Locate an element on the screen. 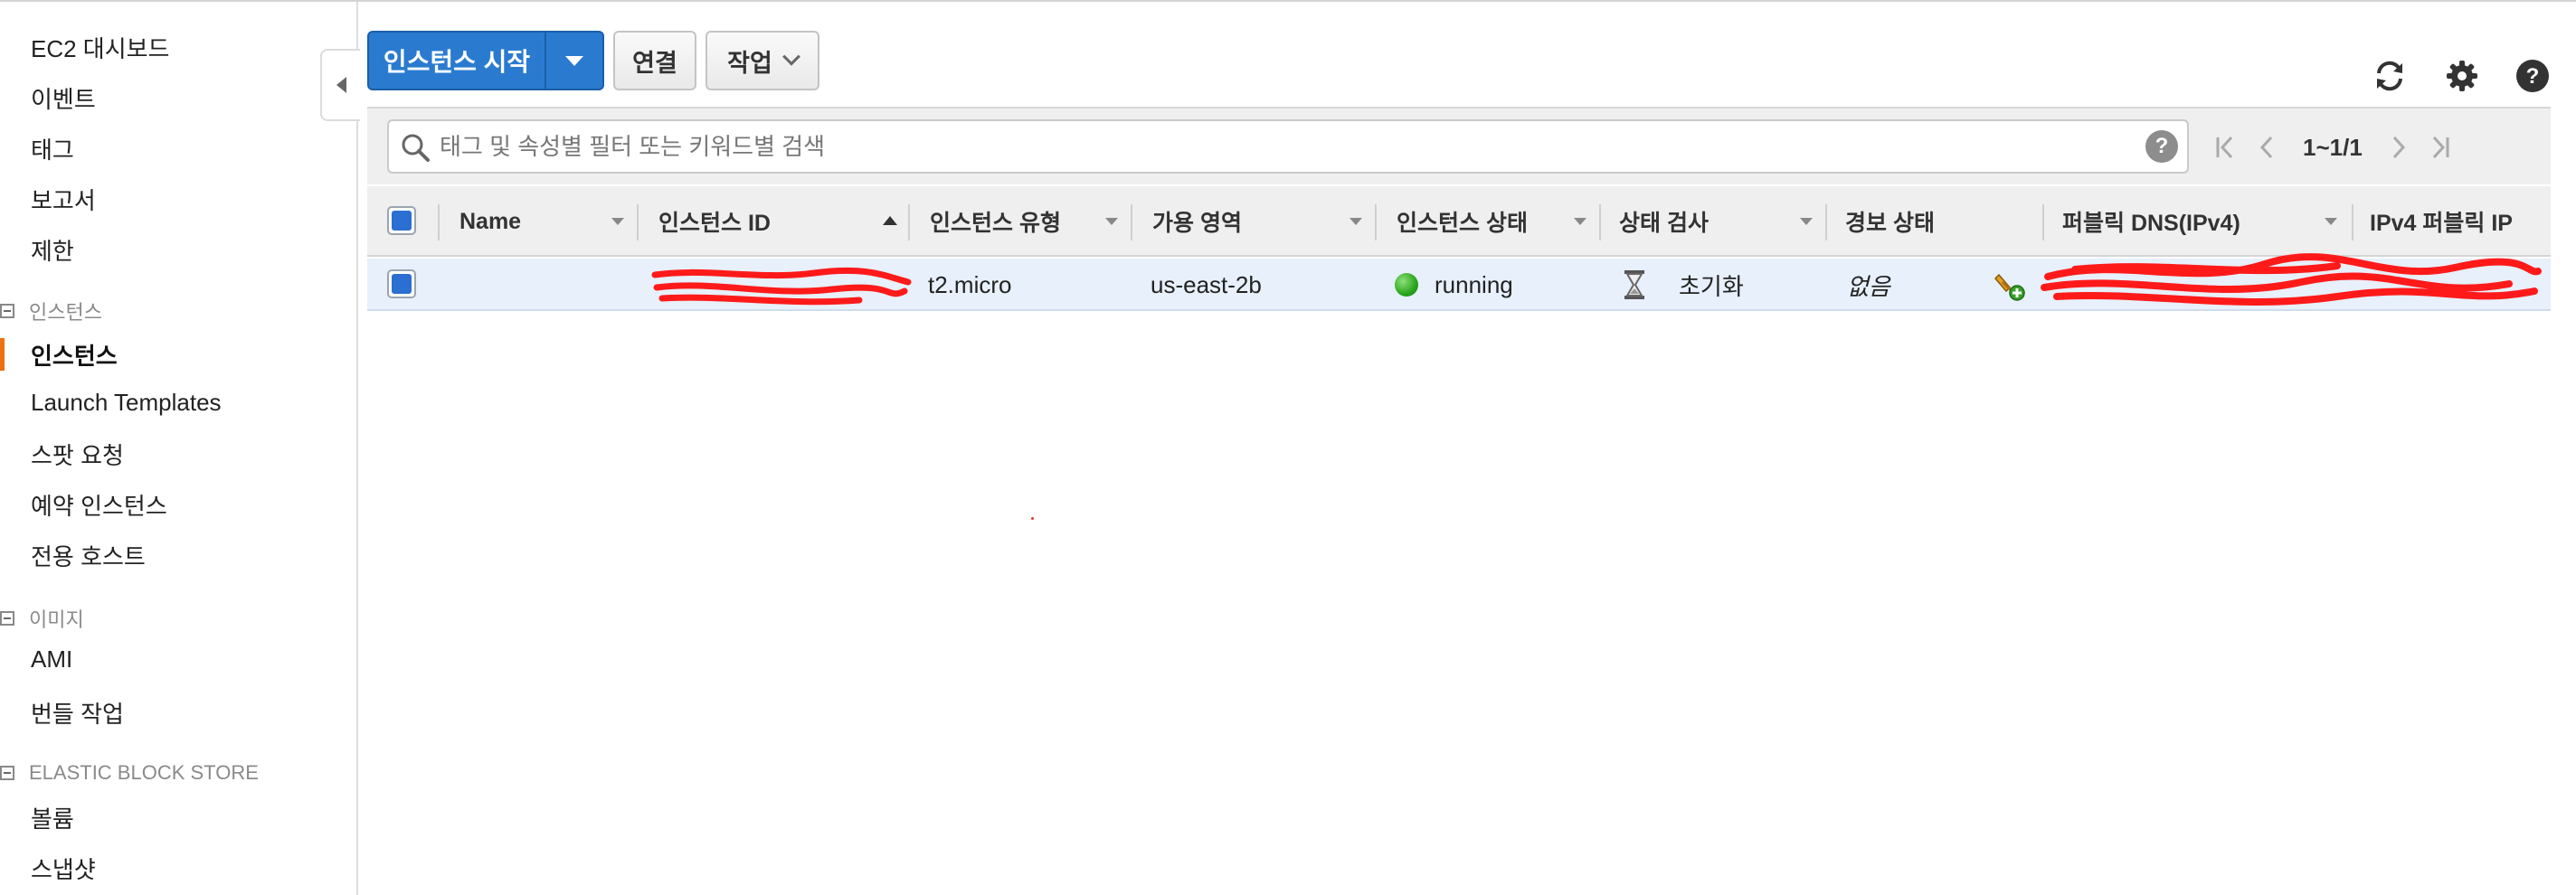  actions-label: 작업 is located at coordinates (750, 63).